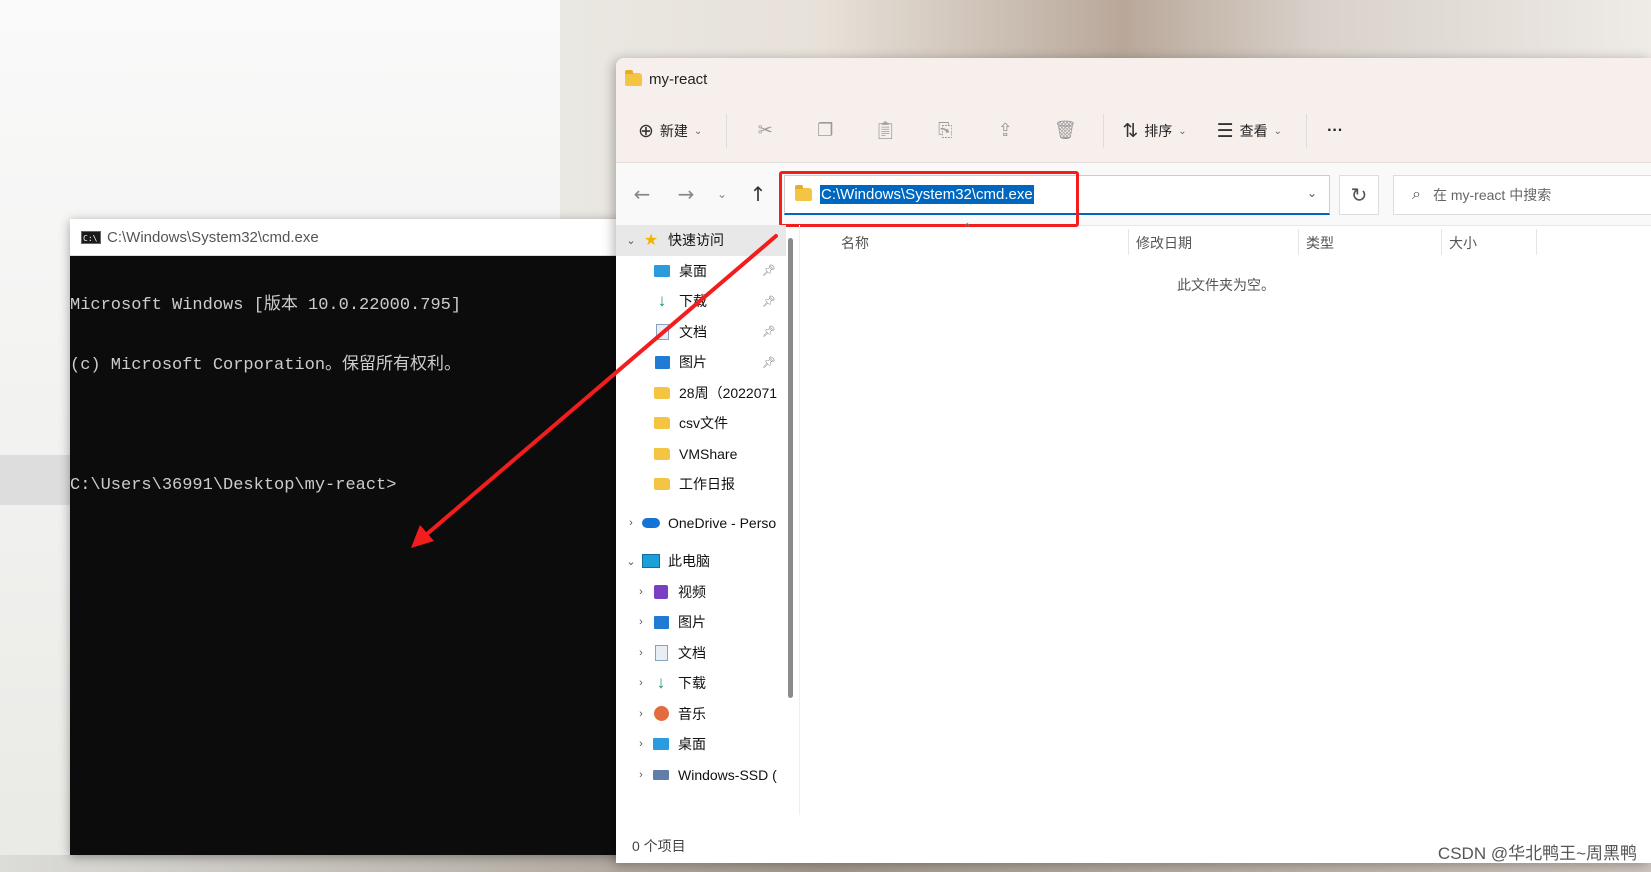  I want to click on column-size: 大小, so click(1463, 243).